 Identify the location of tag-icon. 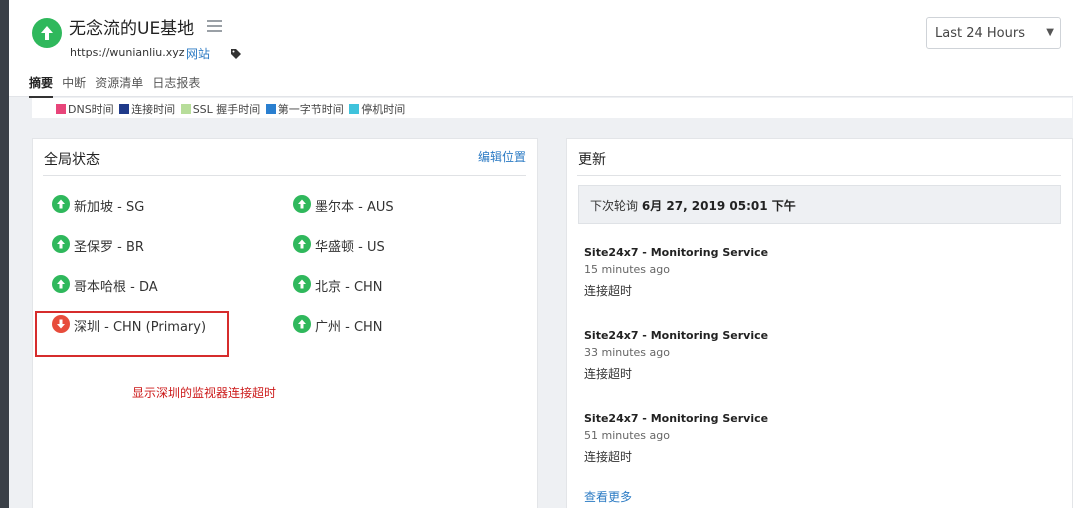
(236, 54).